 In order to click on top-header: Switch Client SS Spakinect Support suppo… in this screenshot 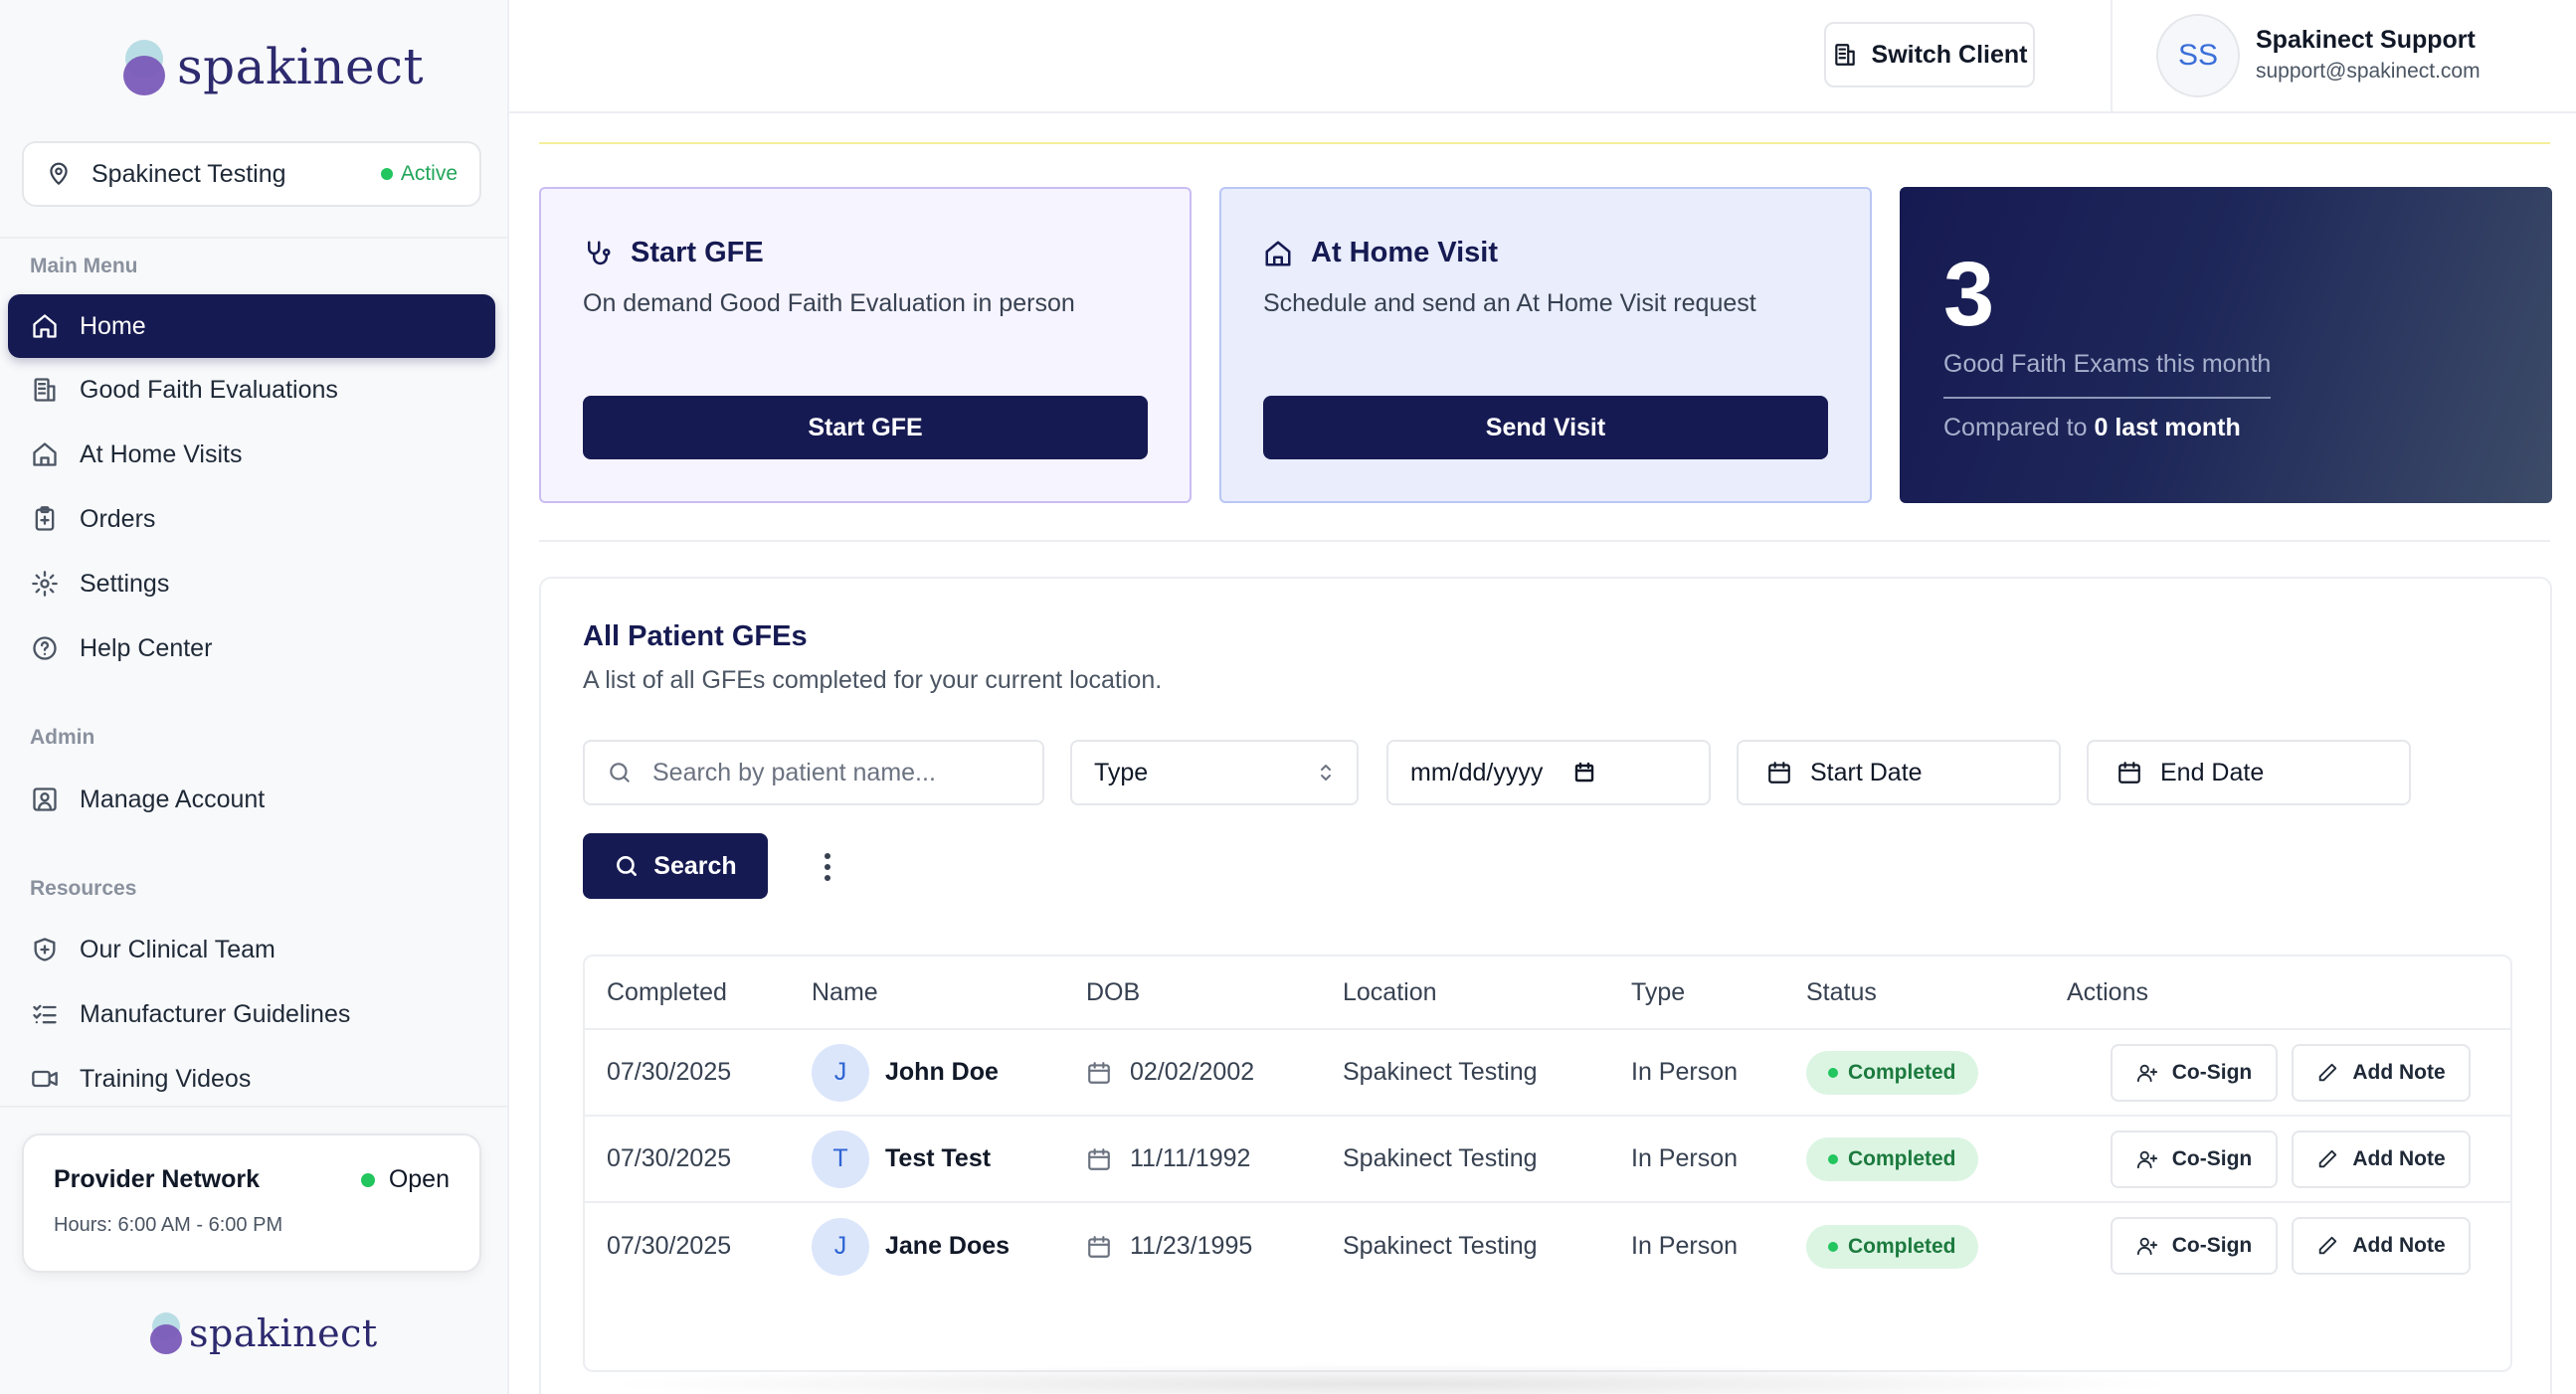, I will do `click(1542, 56)`.